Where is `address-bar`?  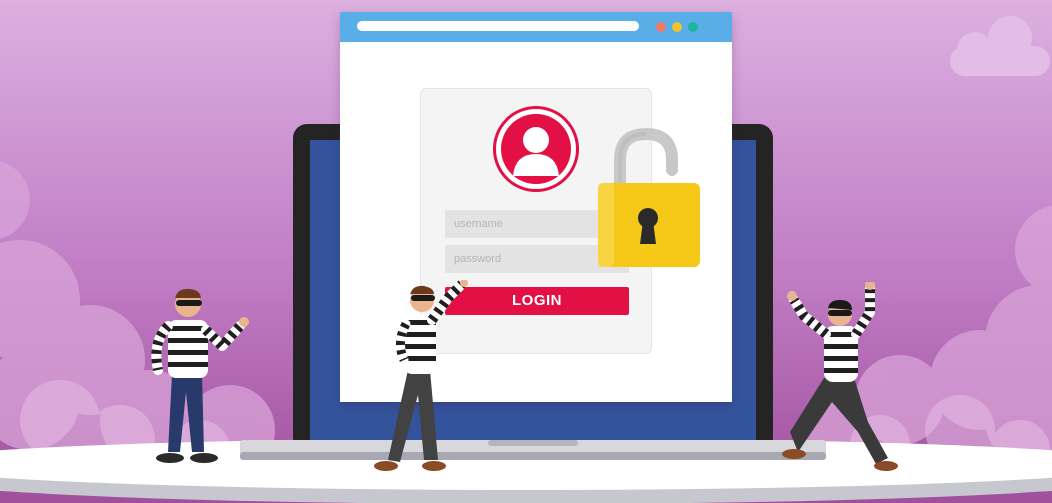
address-bar is located at coordinates (498, 26).